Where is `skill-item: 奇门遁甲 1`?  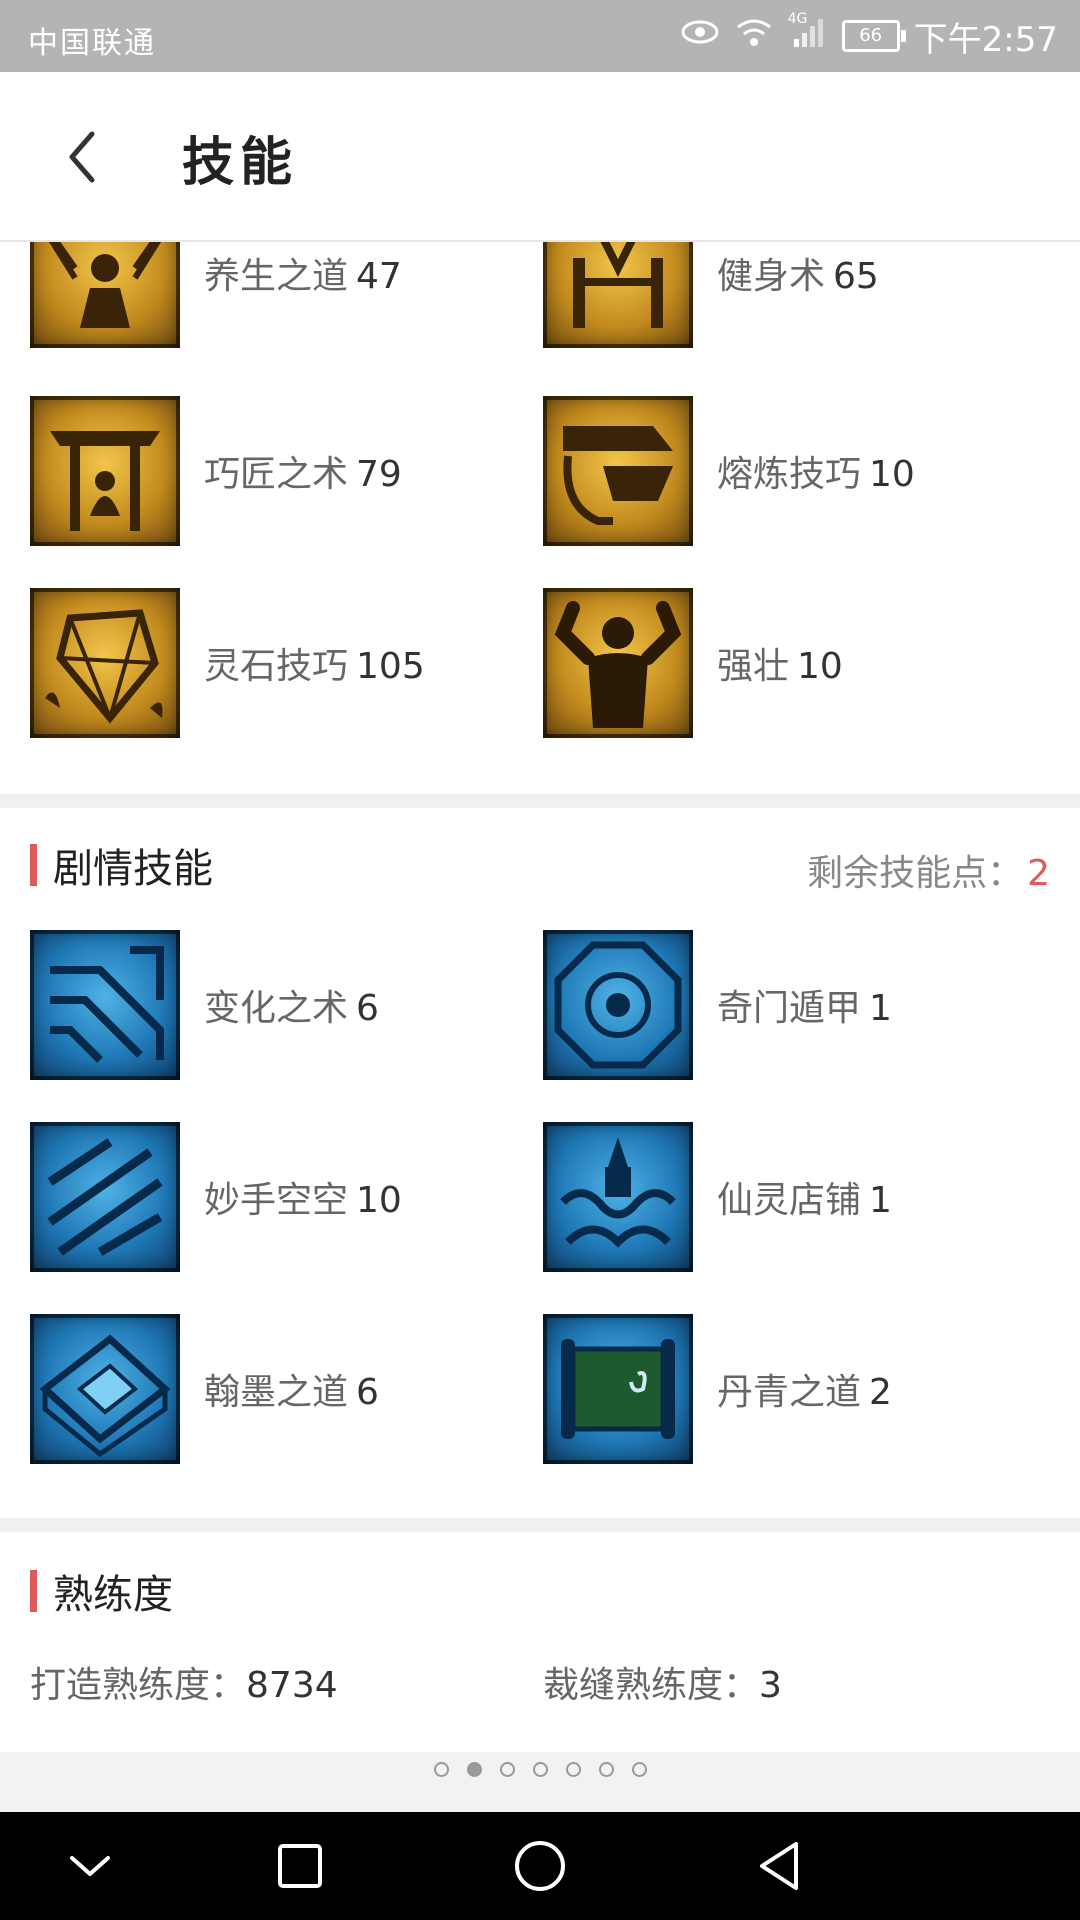
skill-item: 奇门遁甲 1 is located at coordinates (717, 1005).